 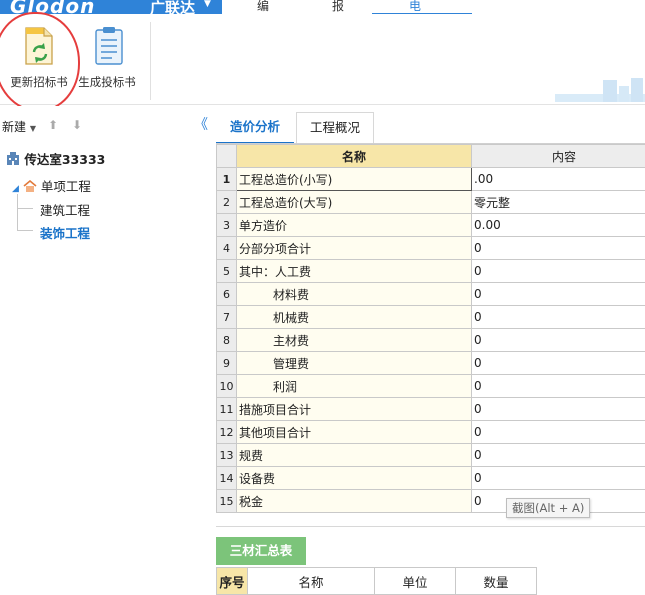 I want to click on cell-name: 工程总造价(小写), so click(x=354, y=179).